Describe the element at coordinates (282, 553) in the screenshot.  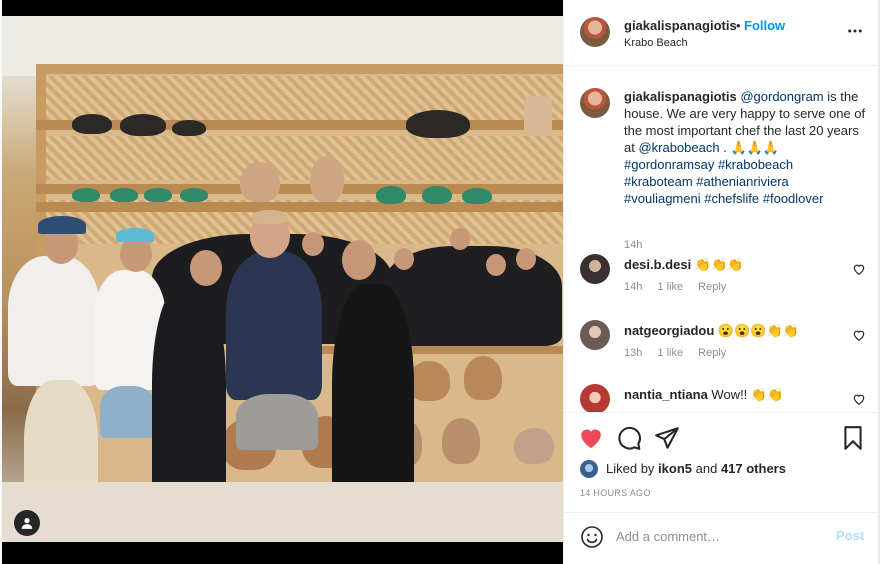
I see `bottom-overlay-bar` at that location.